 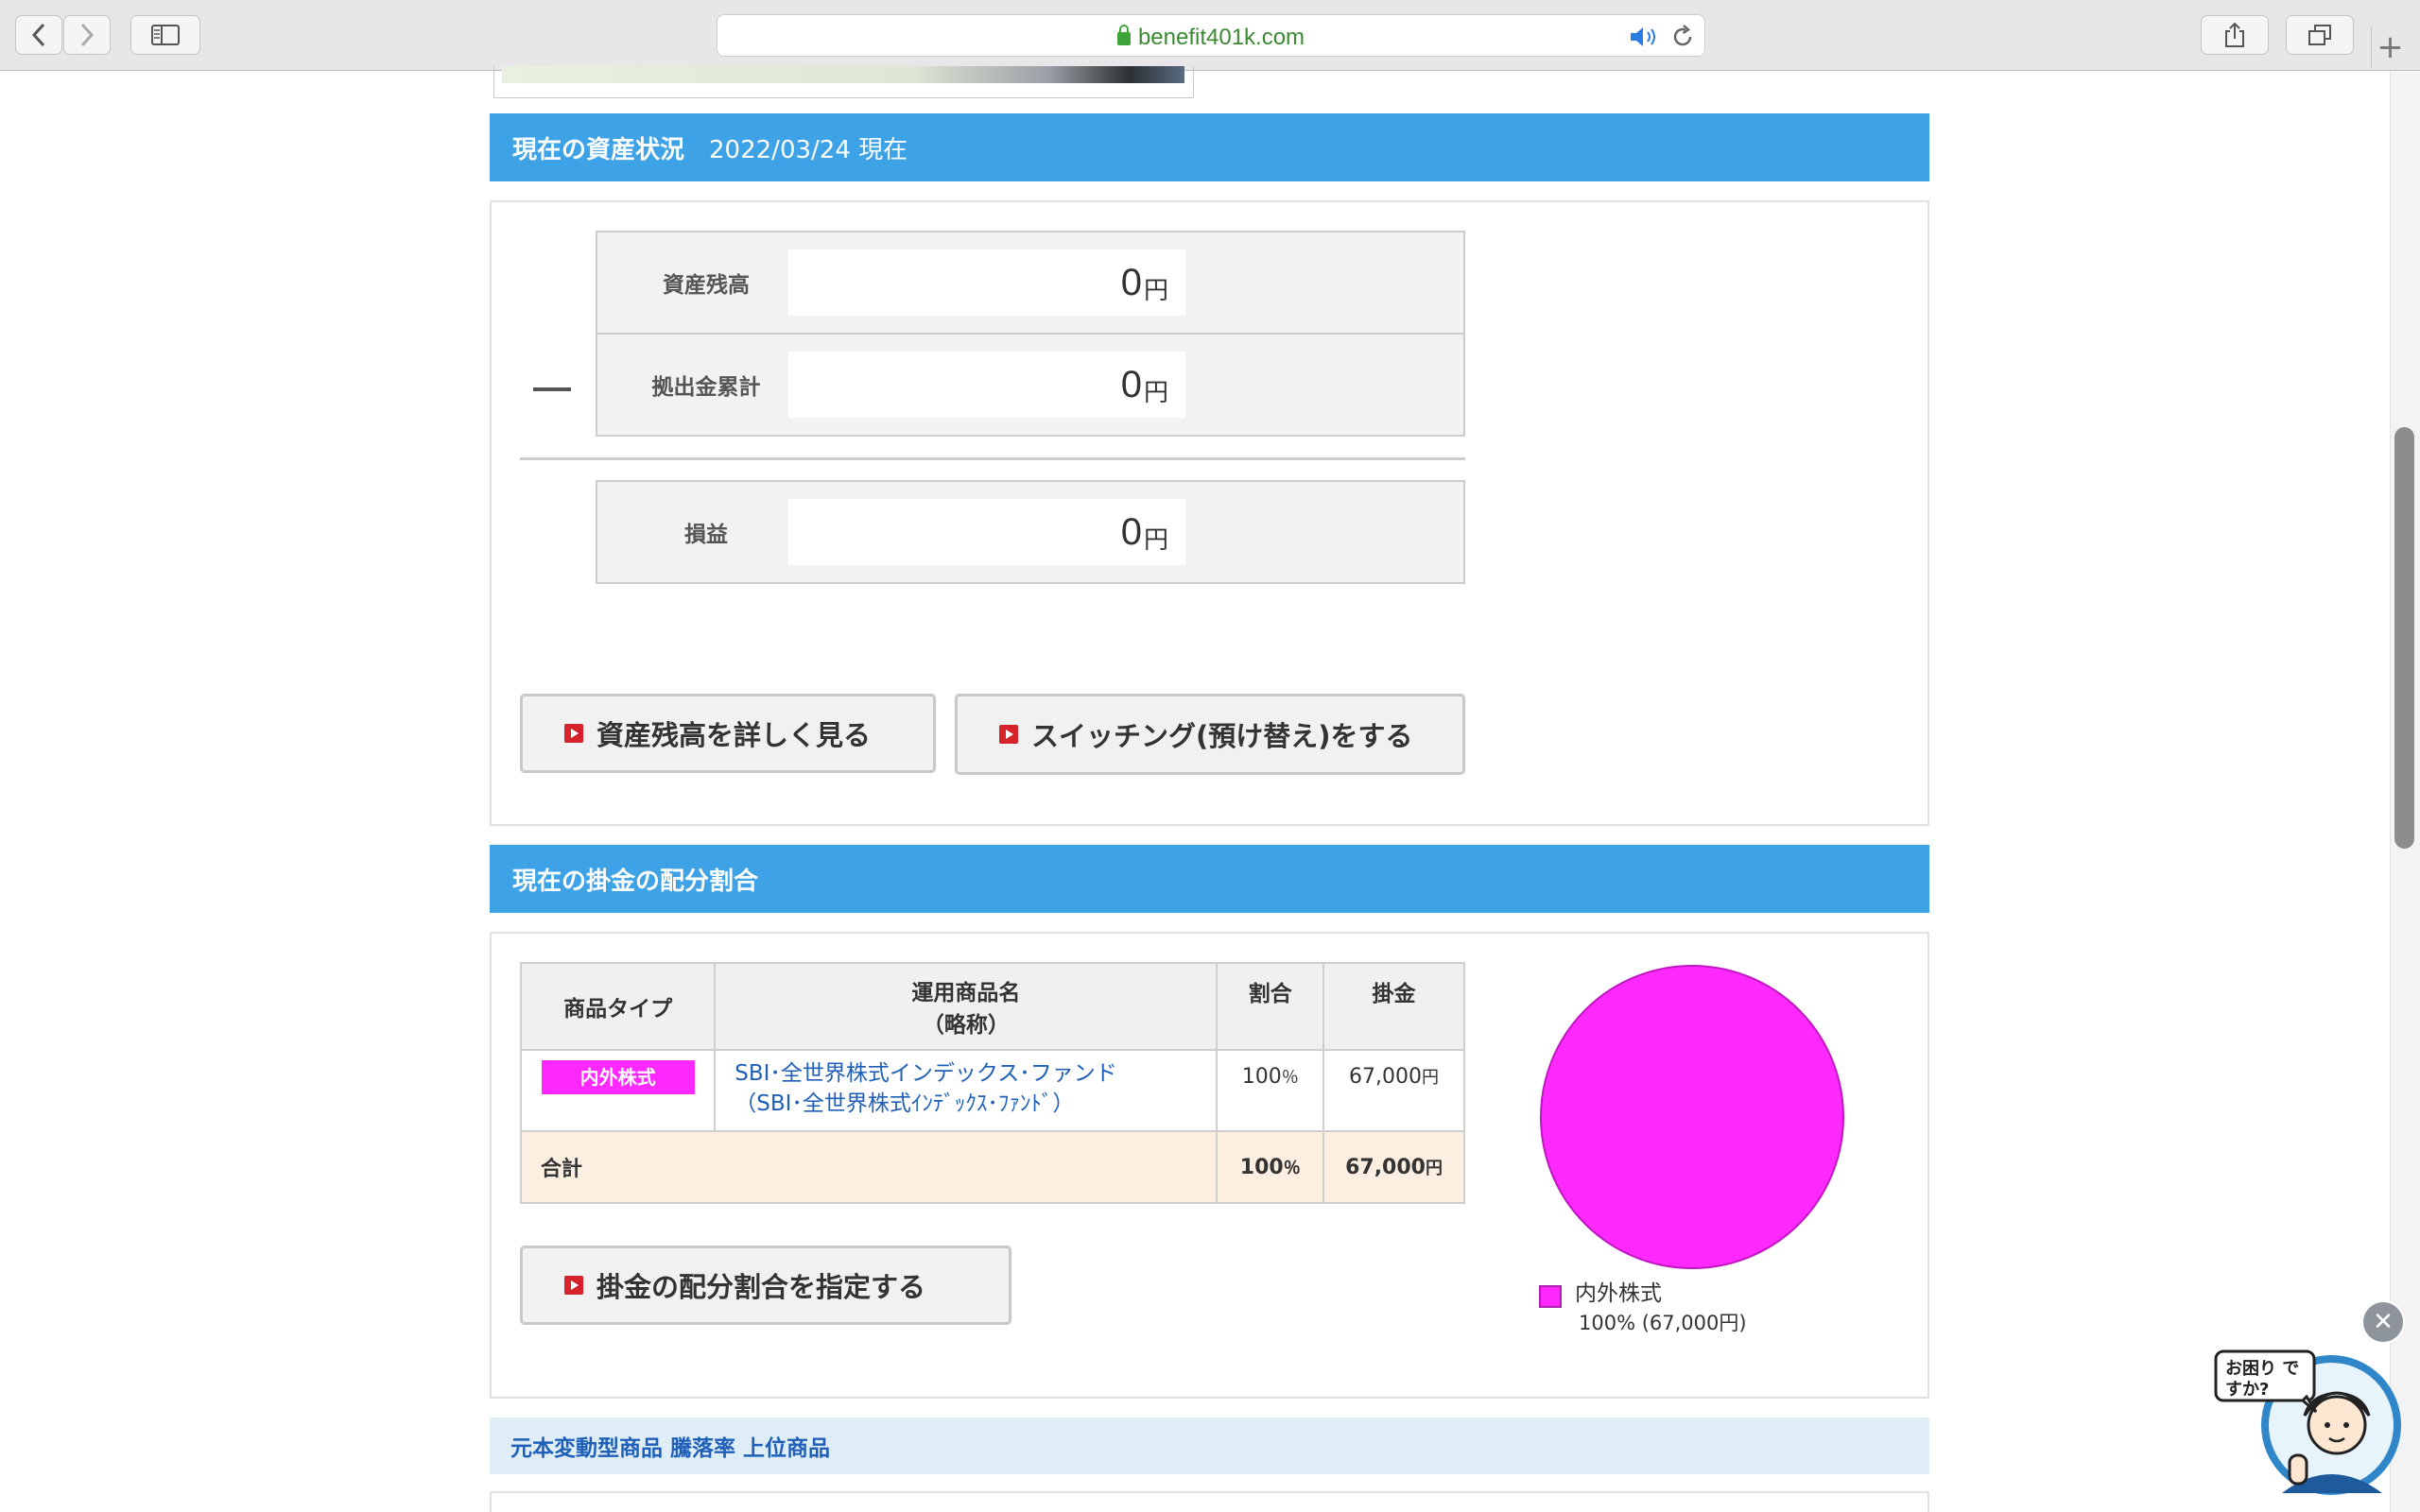 I want to click on speaker-icon, so click(x=1646, y=36).